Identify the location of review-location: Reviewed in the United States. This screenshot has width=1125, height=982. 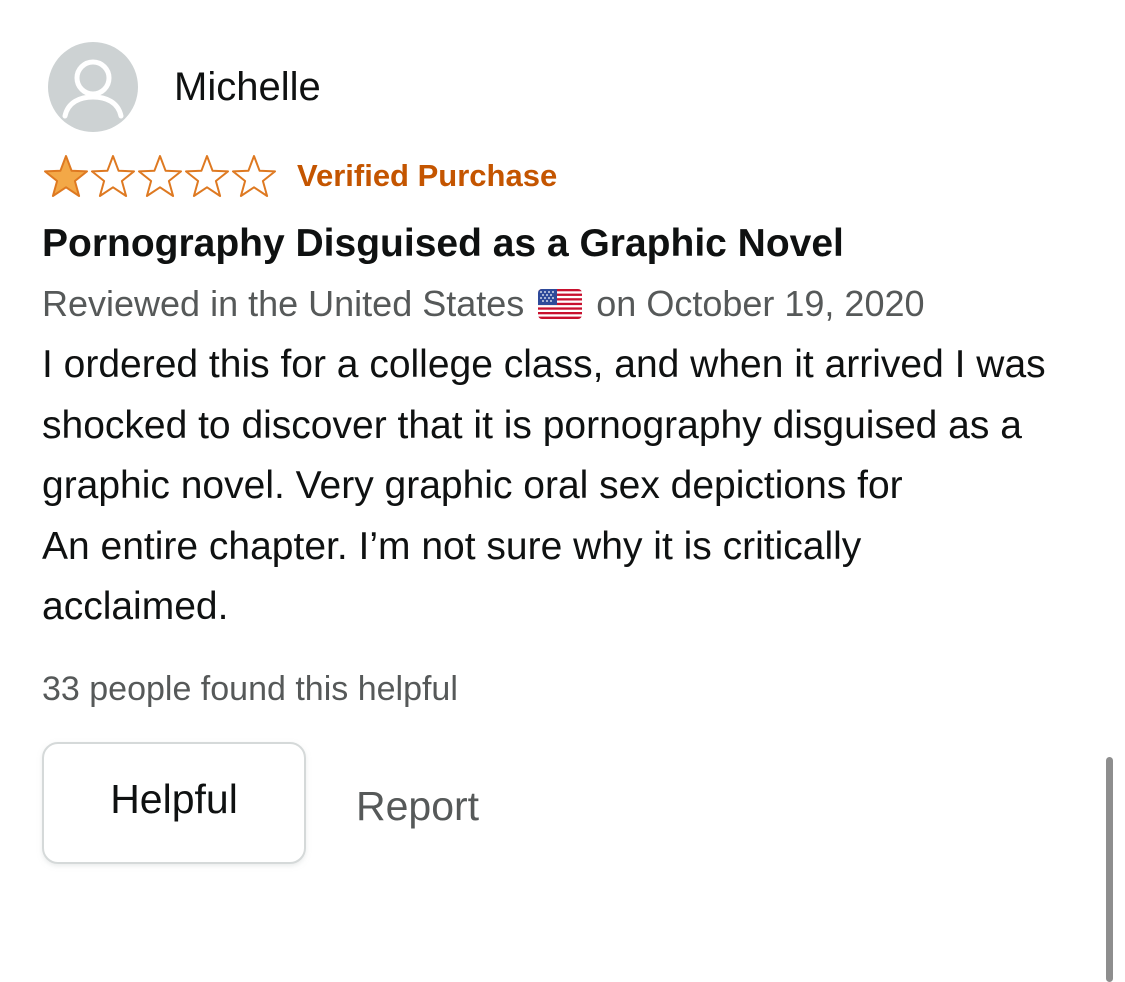
(283, 303).